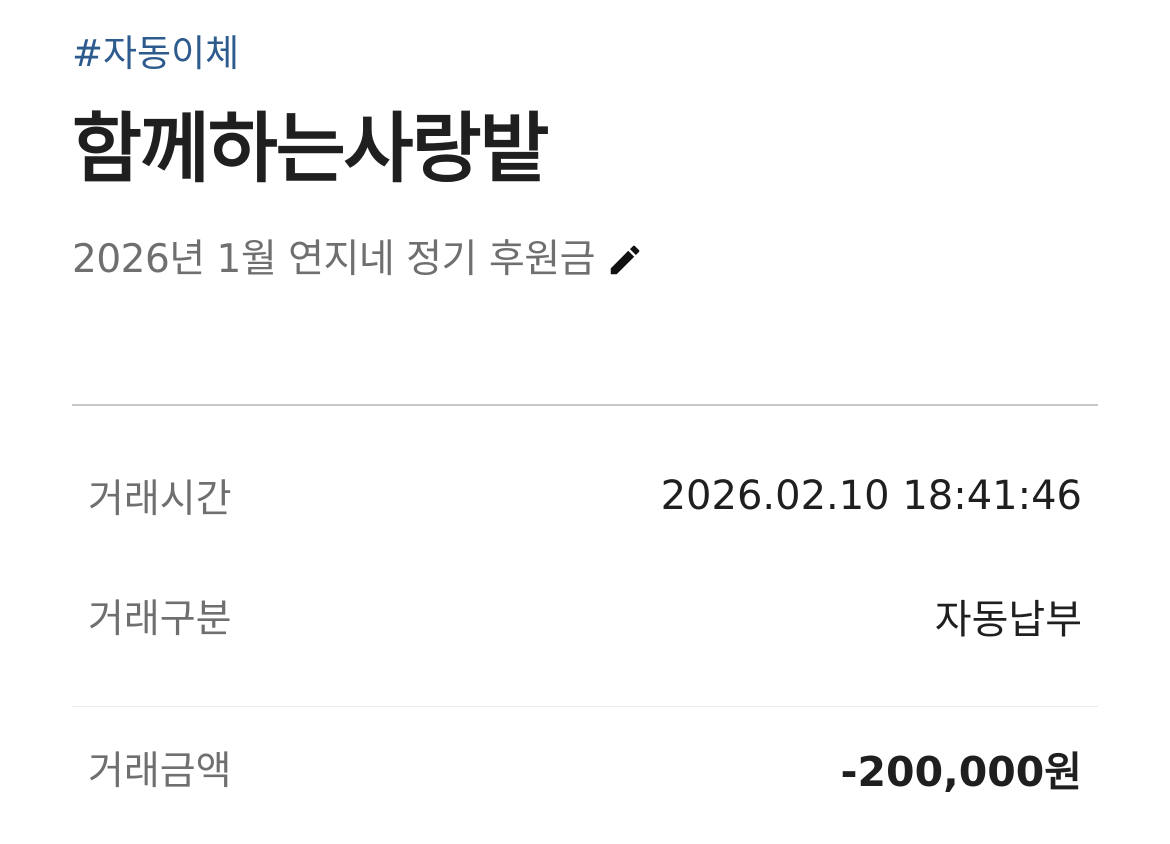 The height and width of the screenshot is (844, 1170). I want to click on detail-value-time: 2026.02.10 18:41:46, so click(871, 496).